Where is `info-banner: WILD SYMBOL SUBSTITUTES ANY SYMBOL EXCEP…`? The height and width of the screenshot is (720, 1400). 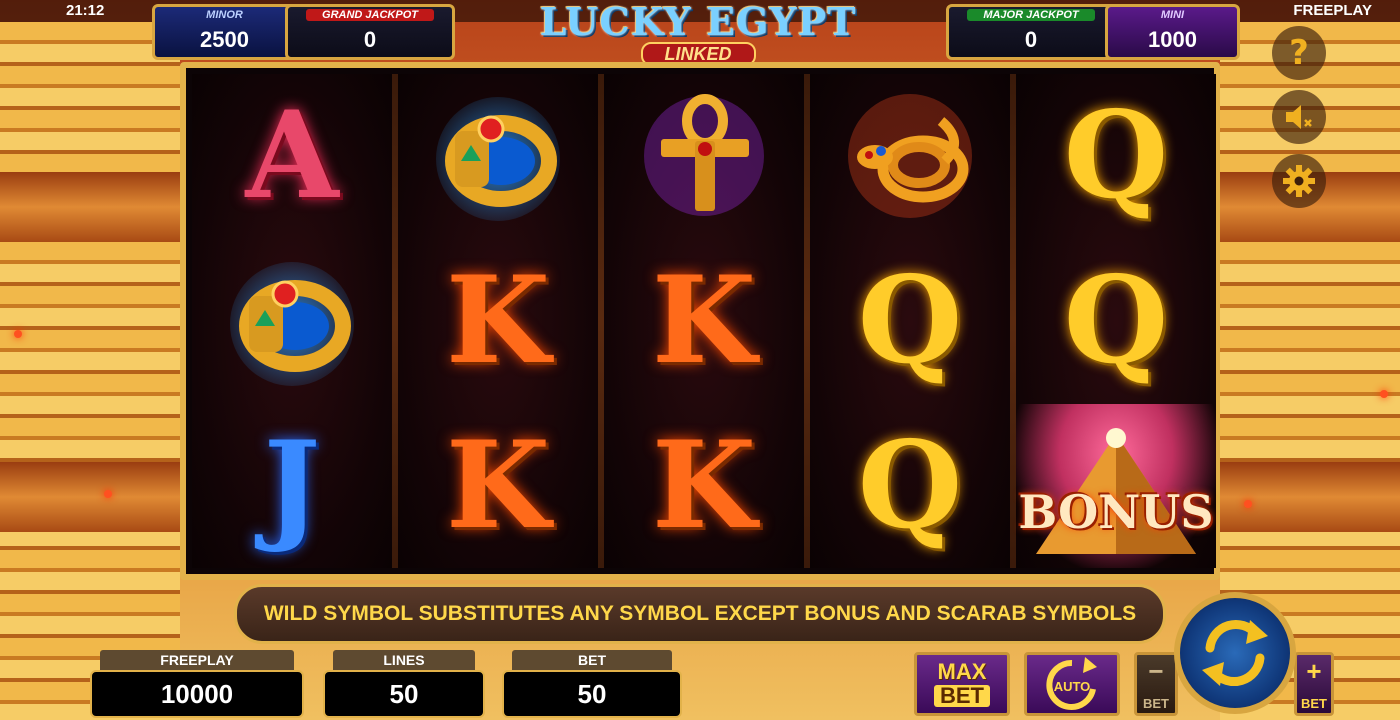 info-banner: WILD SYMBOL SUBSTITUTES ANY SYMBOL EXCEP… is located at coordinates (700, 614).